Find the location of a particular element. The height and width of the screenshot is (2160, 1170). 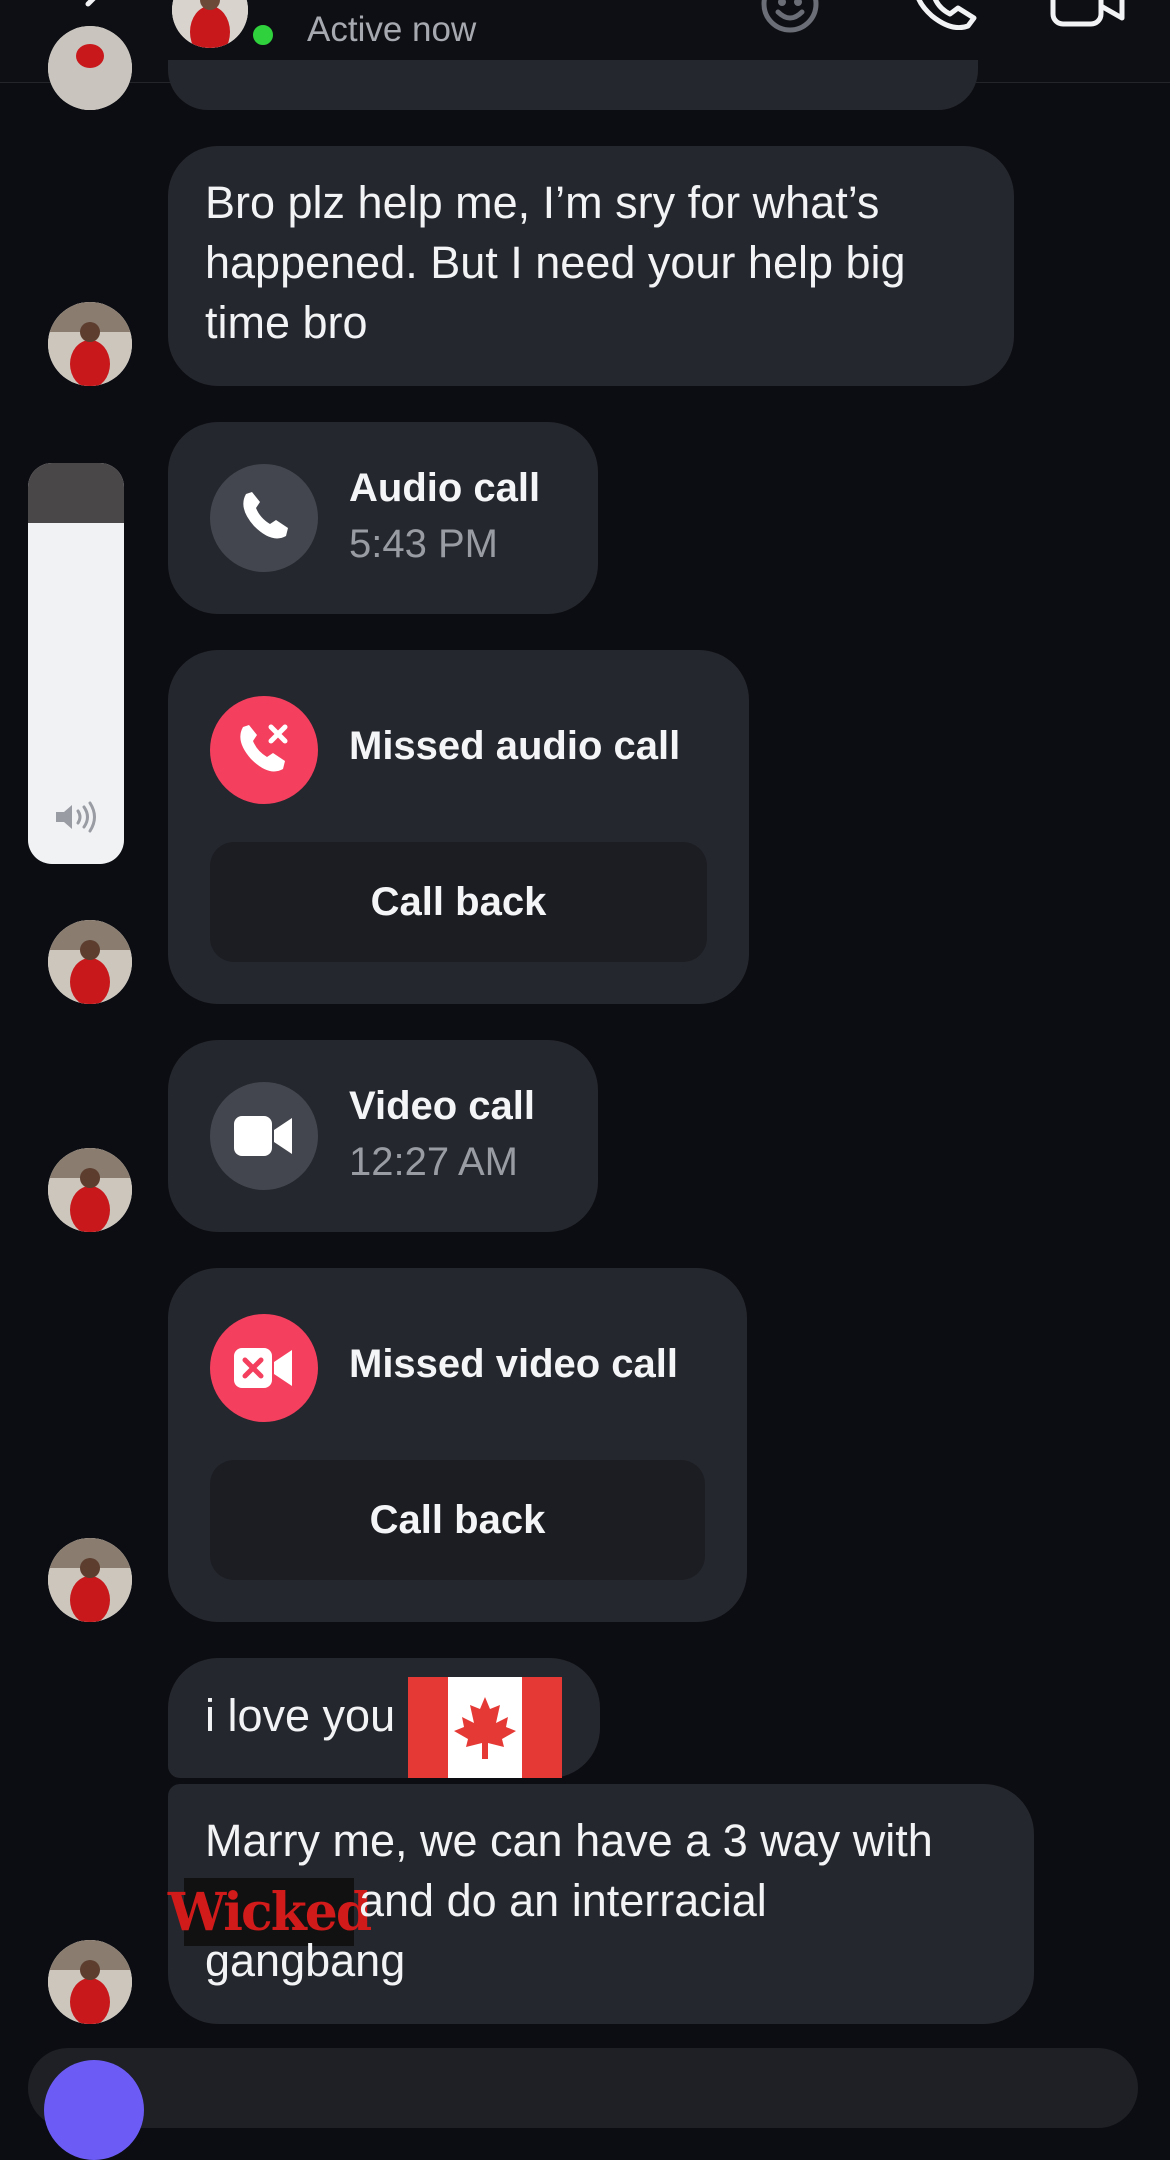

call-log-bubble: Audio call 5:43 PM is located at coordinates (383, 518).